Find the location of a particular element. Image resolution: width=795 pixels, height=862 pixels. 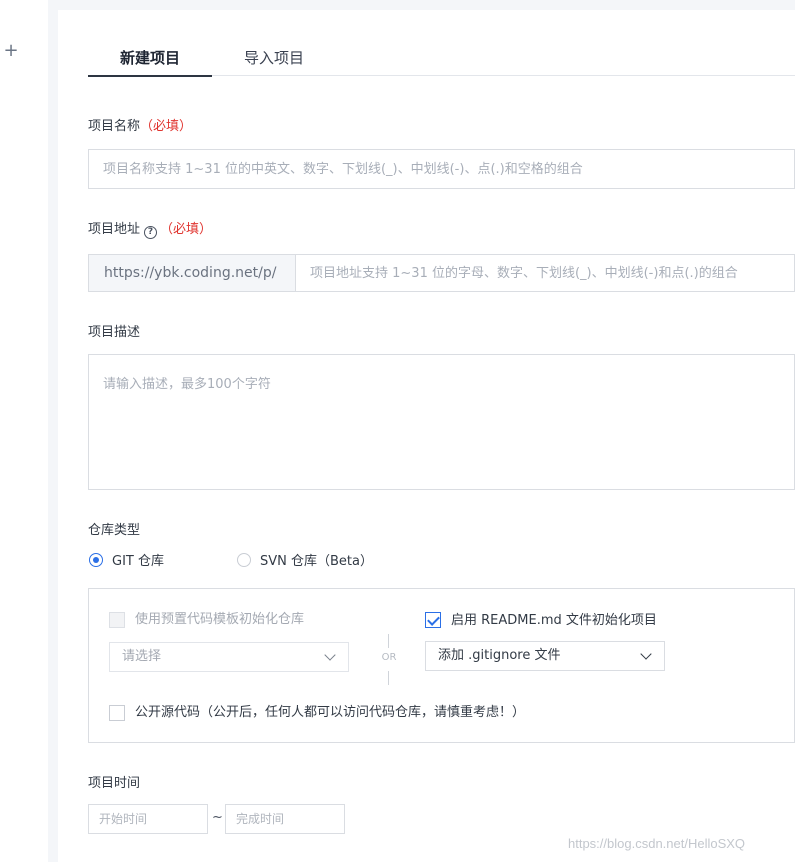

readme-checkbox-label: 启用 README.md 文件初始化项目 is located at coordinates (554, 620).